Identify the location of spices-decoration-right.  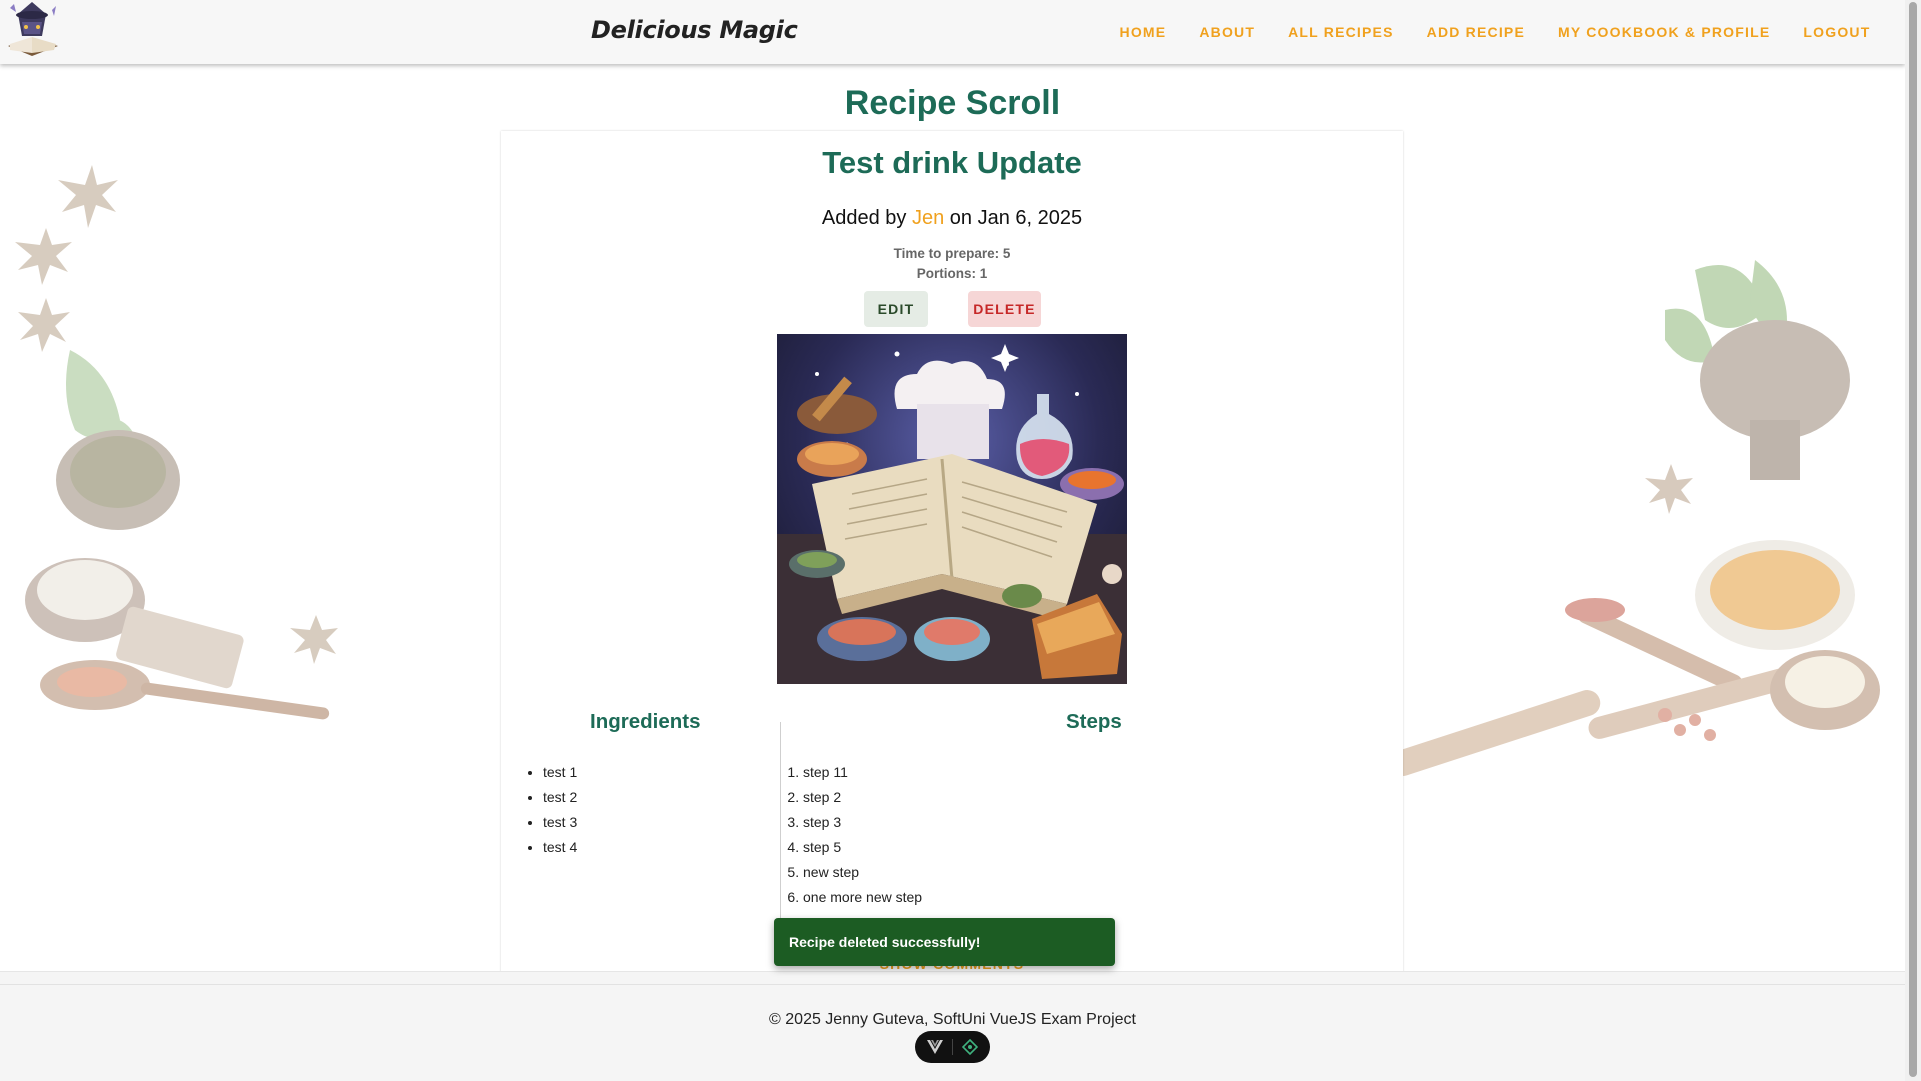
(1634, 518).